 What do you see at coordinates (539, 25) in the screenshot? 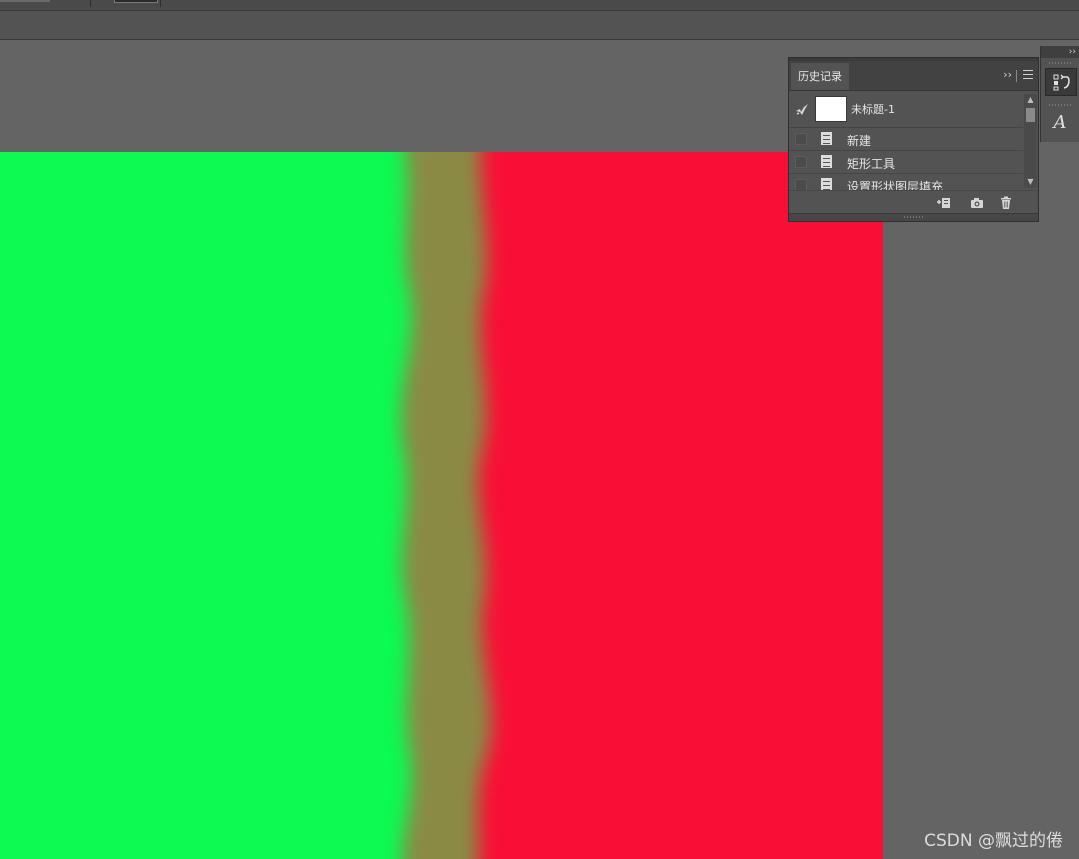
I see `document-tab-strip` at bounding box center [539, 25].